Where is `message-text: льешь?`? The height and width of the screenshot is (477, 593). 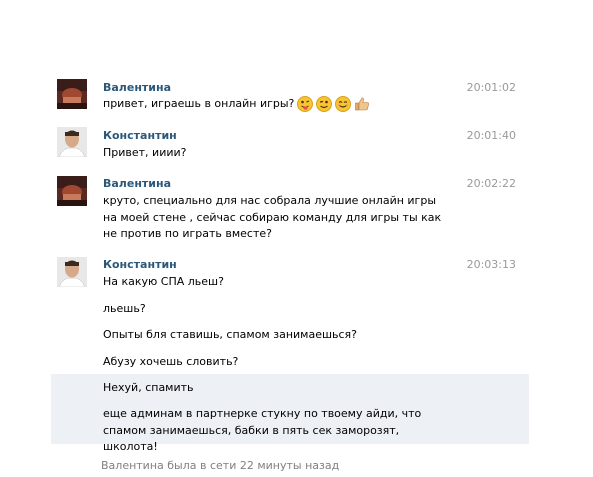
message-text: льешь? is located at coordinates (124, 308).